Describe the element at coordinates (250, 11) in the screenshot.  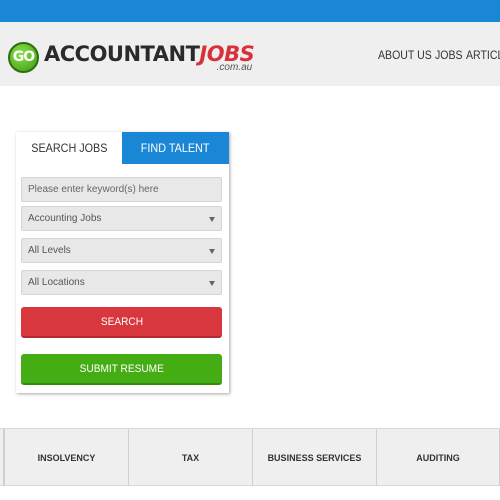
I see `top-bar` at that location.